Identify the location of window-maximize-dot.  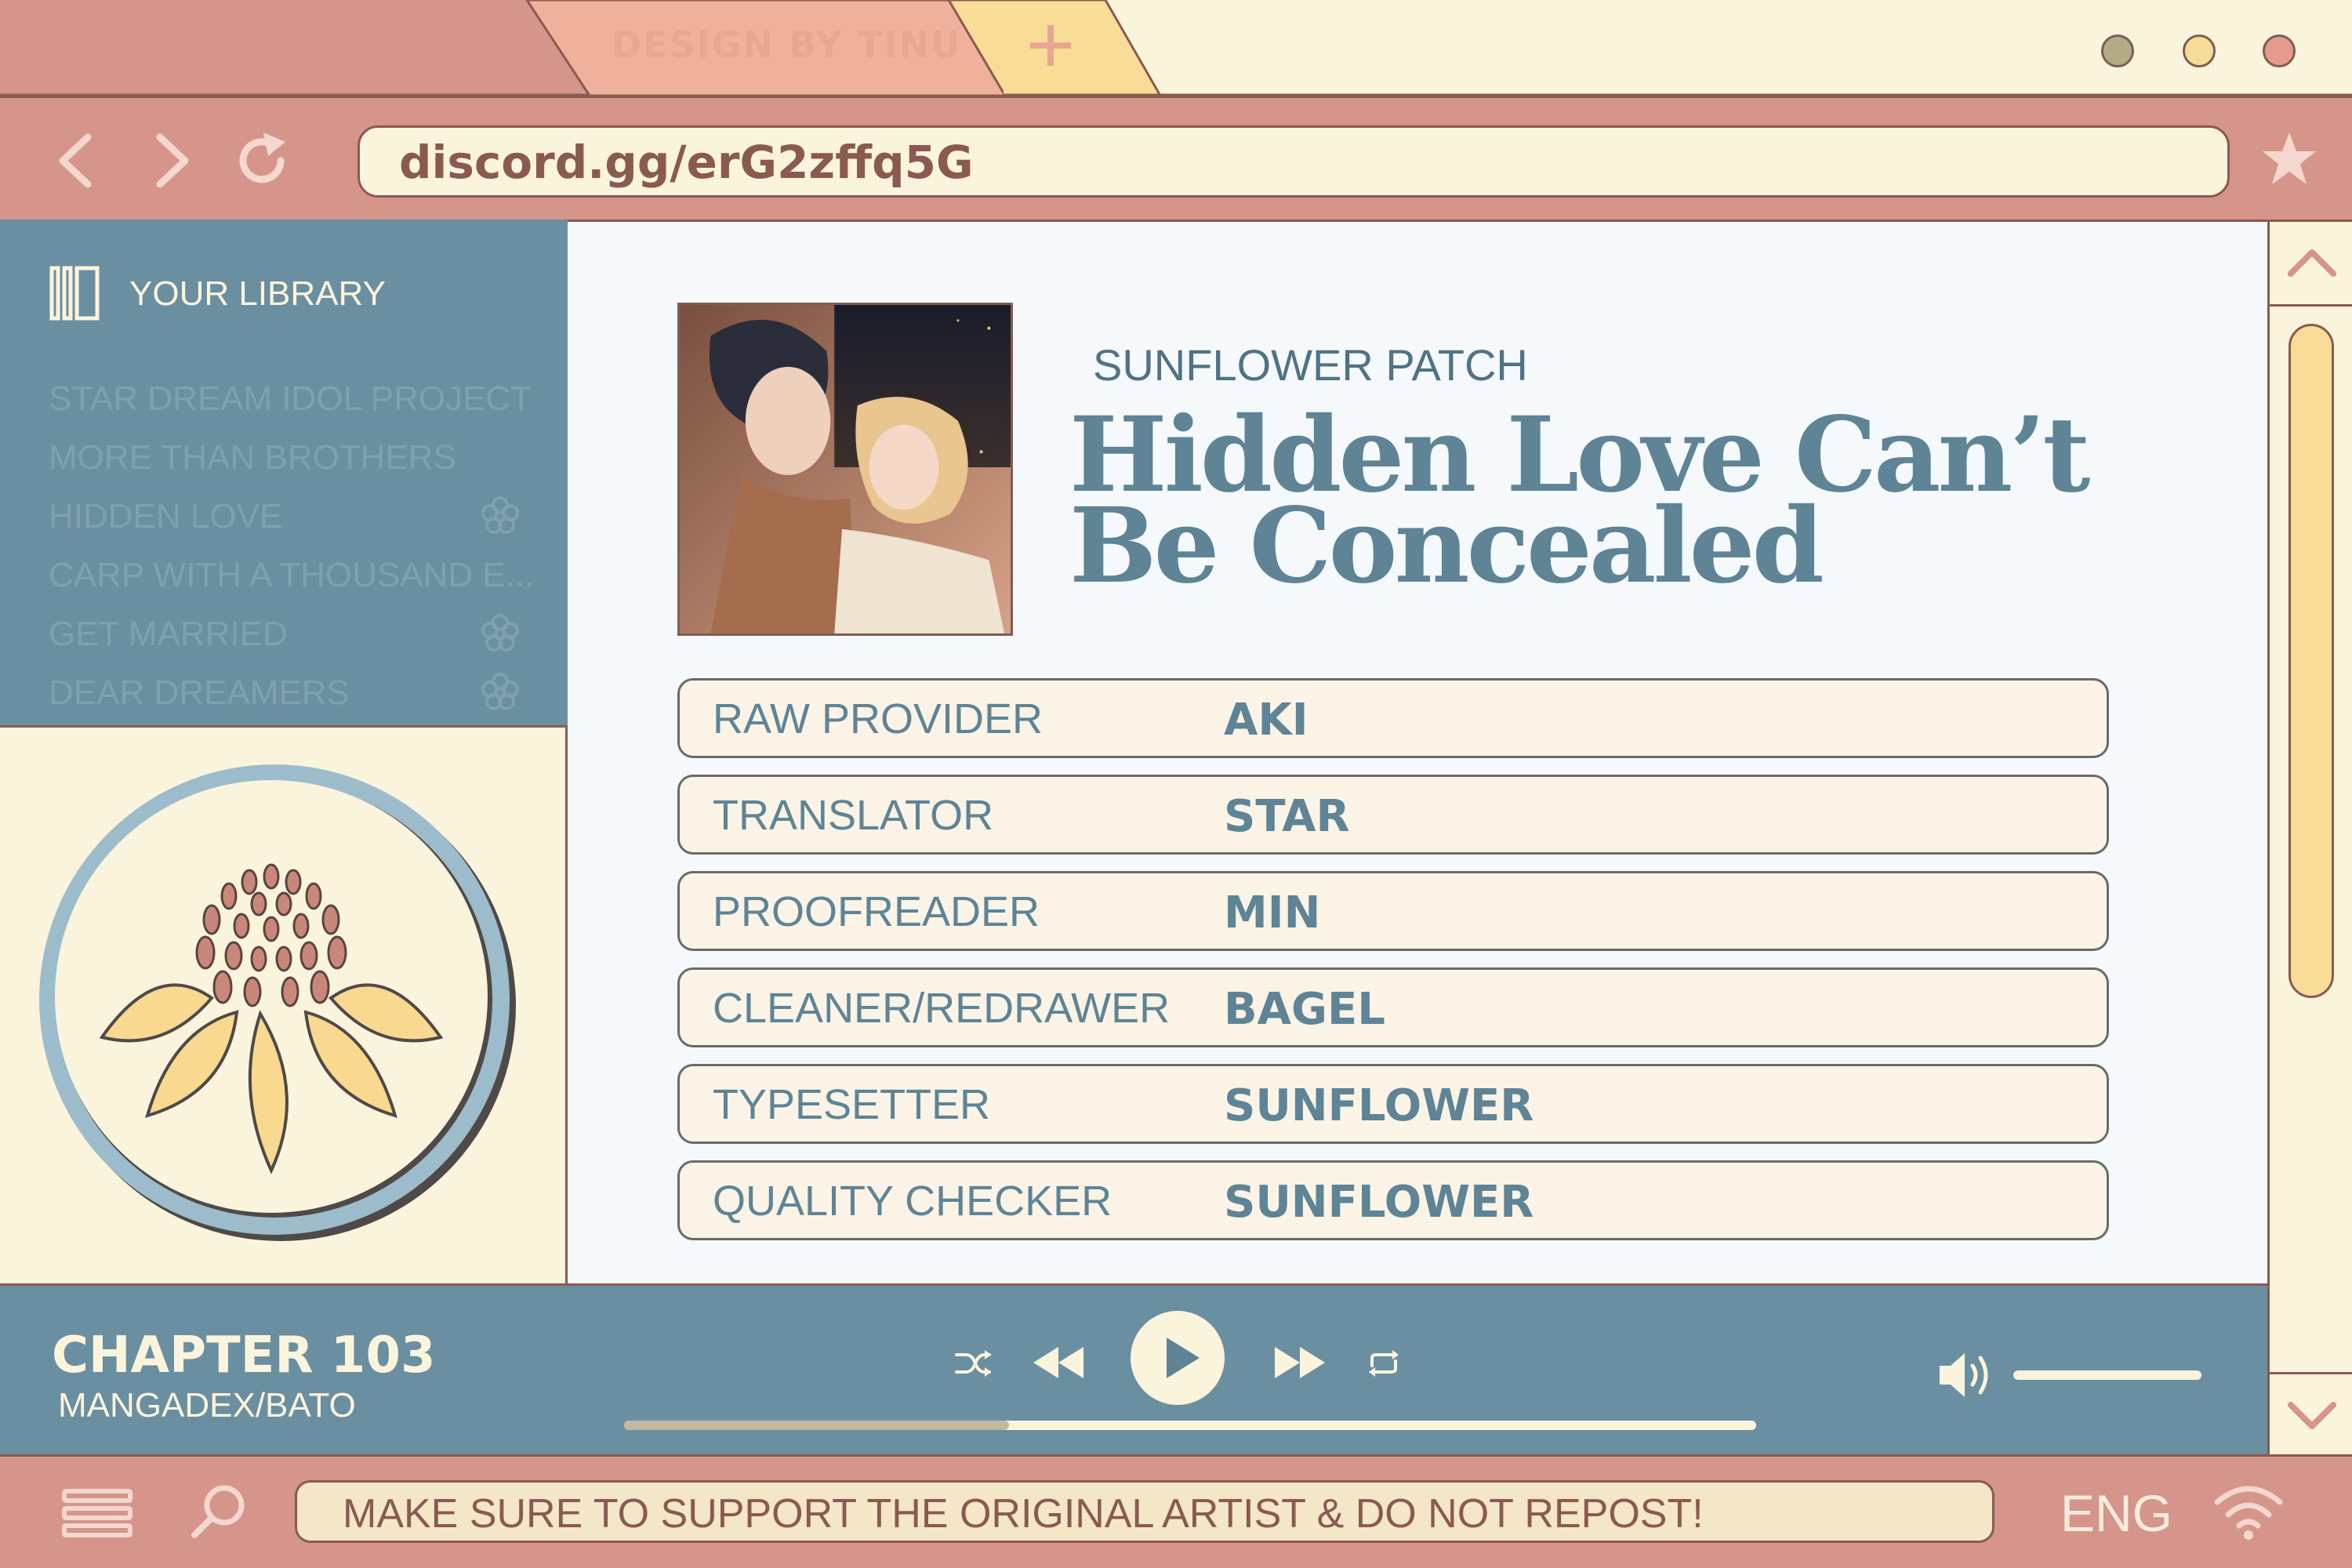
(2199, 51).